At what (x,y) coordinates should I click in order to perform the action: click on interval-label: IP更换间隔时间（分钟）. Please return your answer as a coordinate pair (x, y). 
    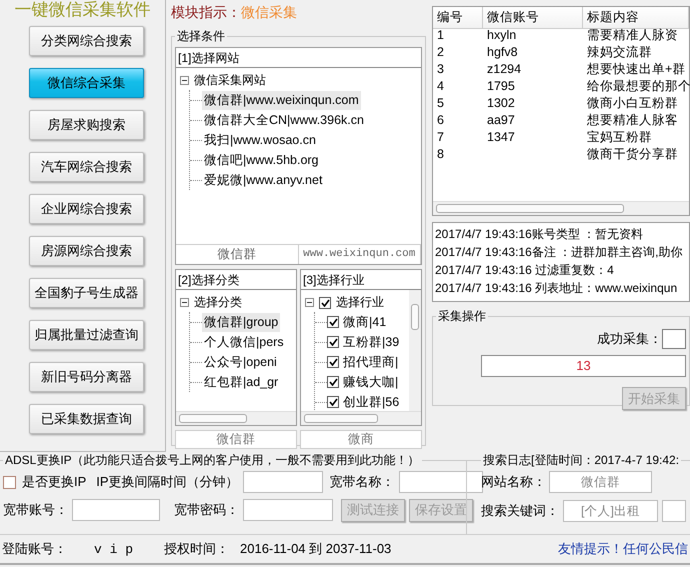
    Looking at the image, I should click on (167, 482).